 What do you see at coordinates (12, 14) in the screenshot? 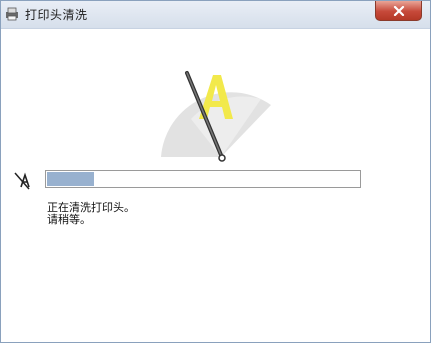
I see `printer-app-icon` at bounding box center [12, 14].